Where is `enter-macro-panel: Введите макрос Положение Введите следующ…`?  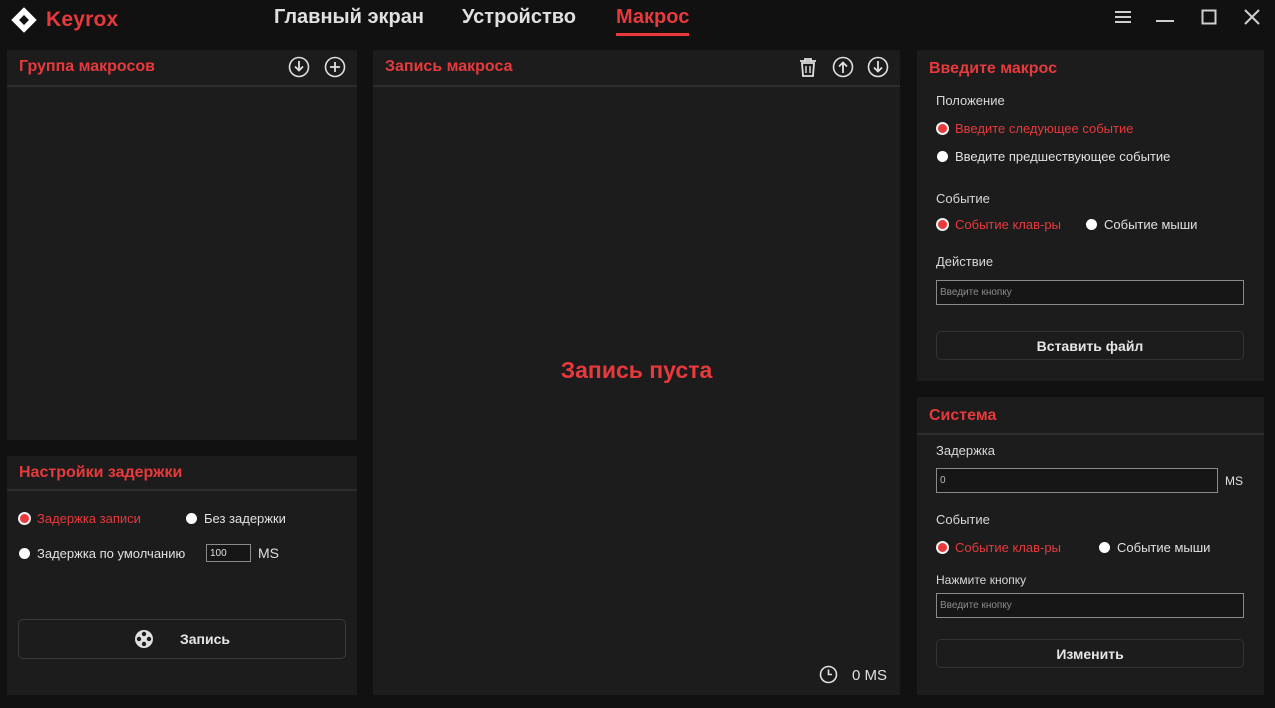
enter-macro-panel: Введите макрос Положение Введите следующ… is located at coordinates (1090, 215).